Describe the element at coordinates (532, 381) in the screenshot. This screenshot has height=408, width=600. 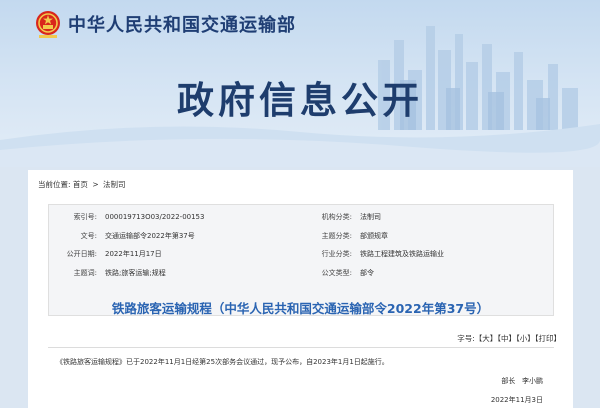
I see `signer-name: 李小鹏` at that location.